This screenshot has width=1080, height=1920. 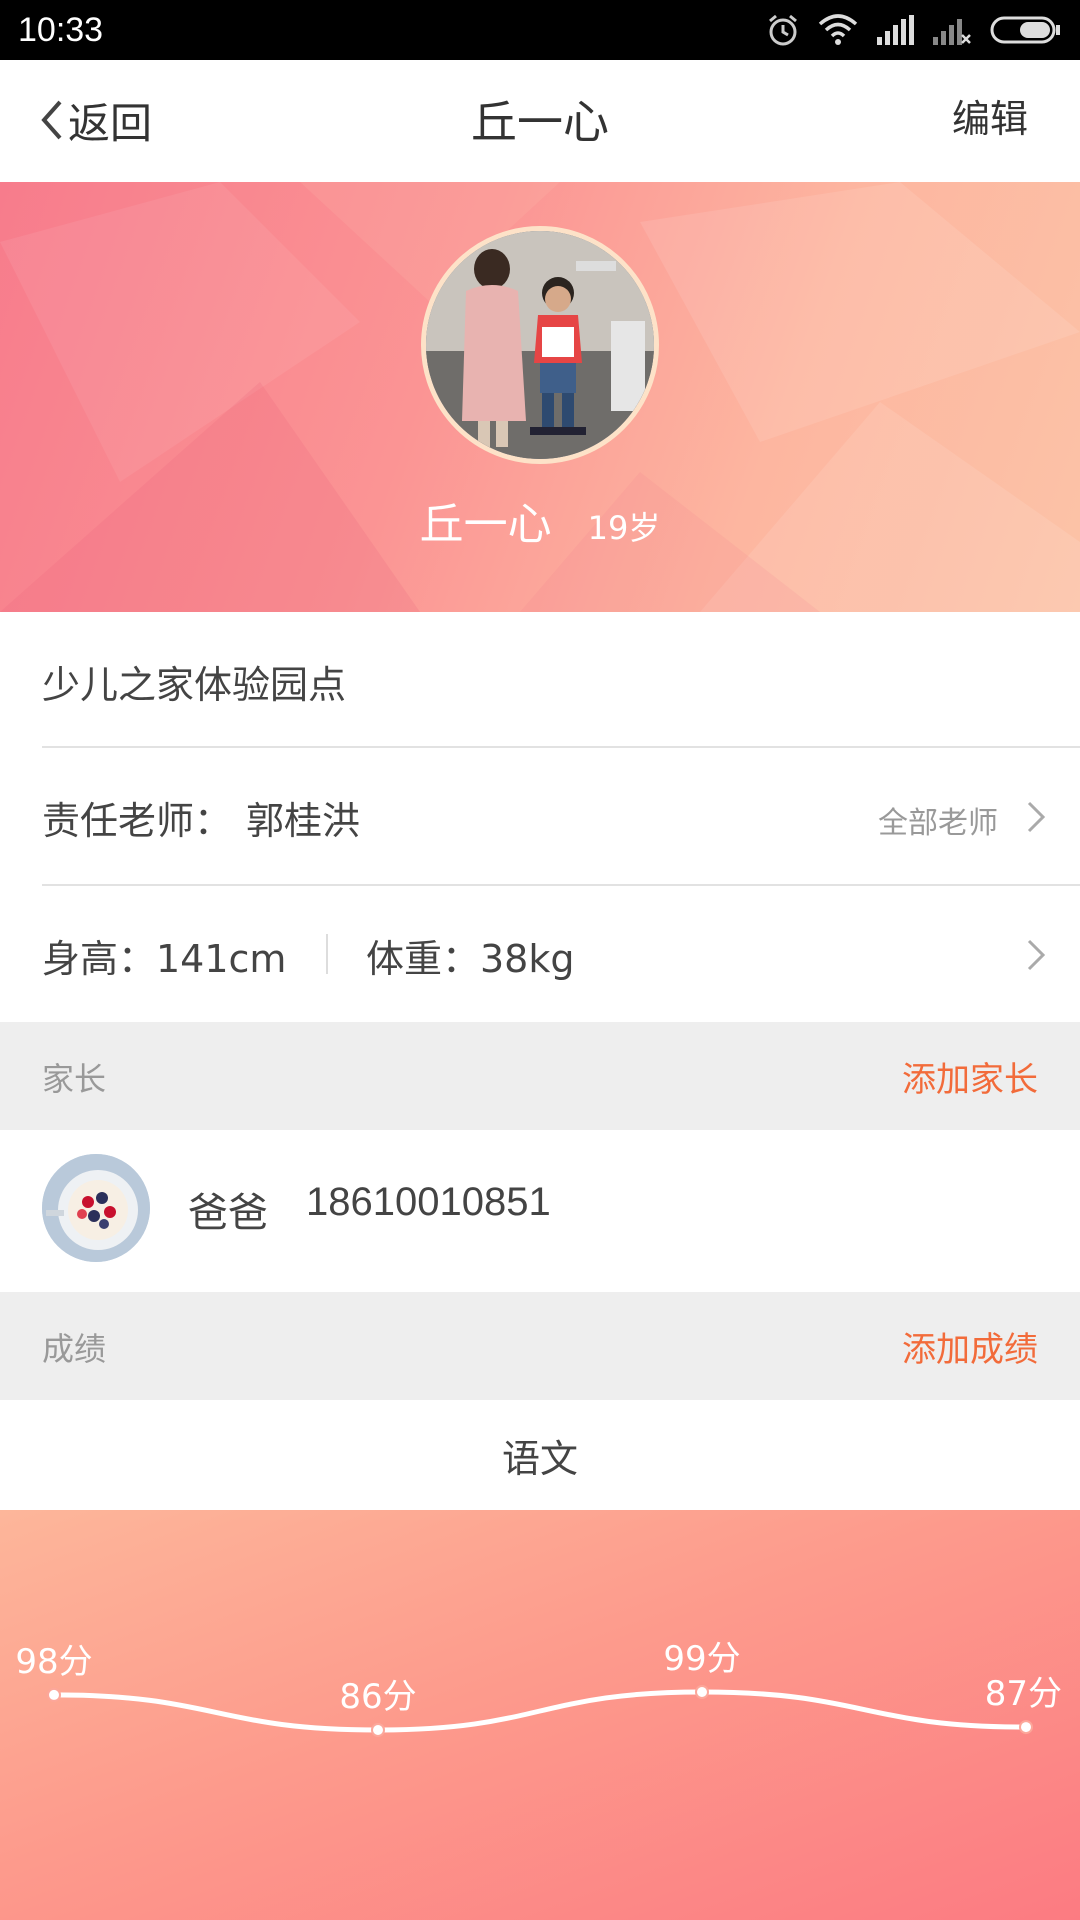 I want to click on student-photo, so click(x=540, y=345).